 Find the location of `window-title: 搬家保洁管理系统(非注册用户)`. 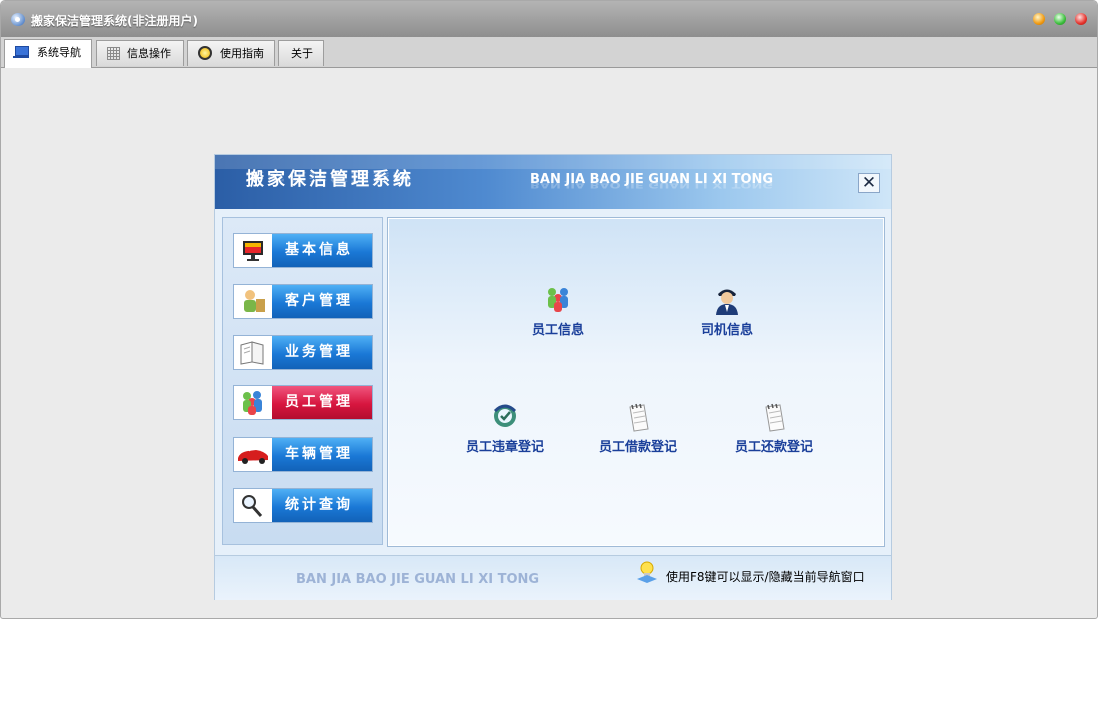

window-title: 搬家保洁管理系统(非注册用户) is located at coordinates (114, 21).